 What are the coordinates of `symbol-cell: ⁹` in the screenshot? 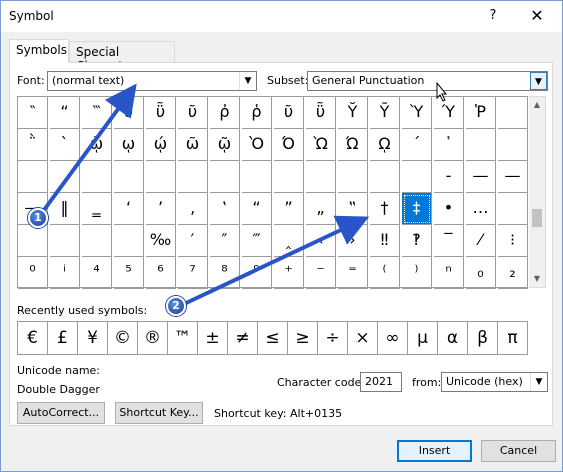 It's located at (257, 273).